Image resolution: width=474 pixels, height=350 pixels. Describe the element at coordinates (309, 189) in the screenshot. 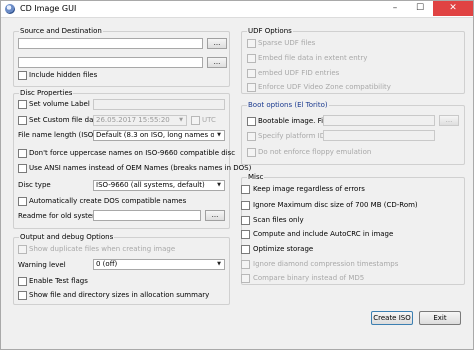

I see `keep-image-label: Keep image regardless of errors` at that location.